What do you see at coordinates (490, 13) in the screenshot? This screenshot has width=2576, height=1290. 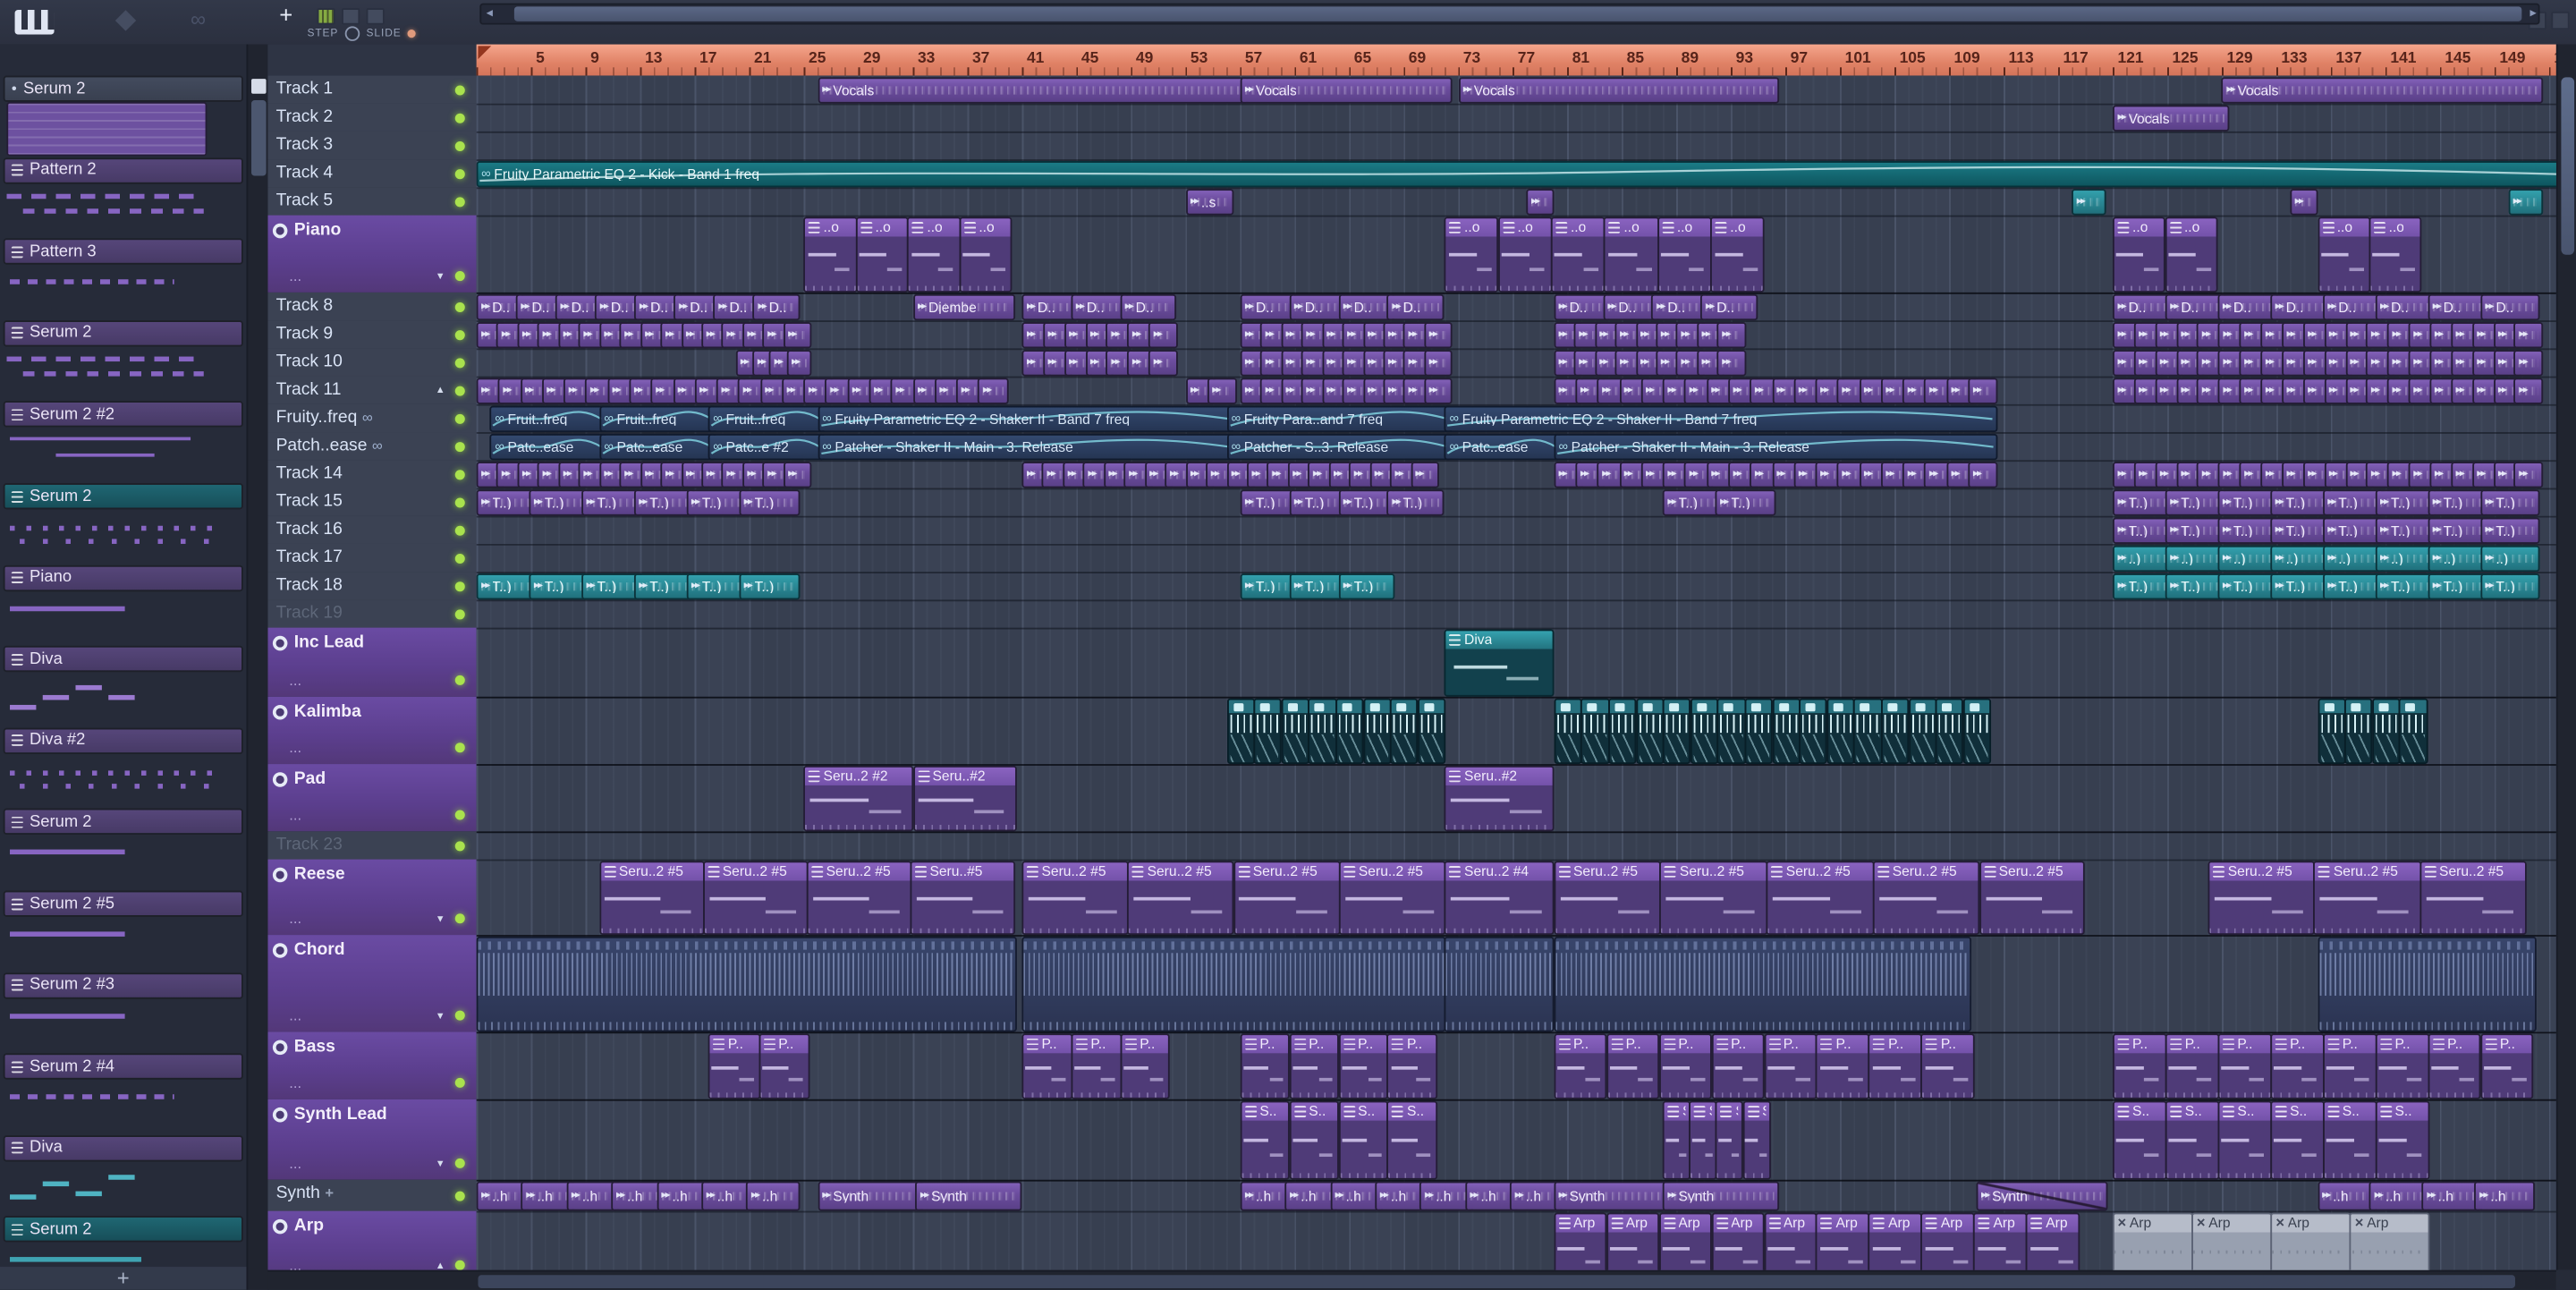 I see `scroll-left-icon: ◂` at bounding box center [490, 13].